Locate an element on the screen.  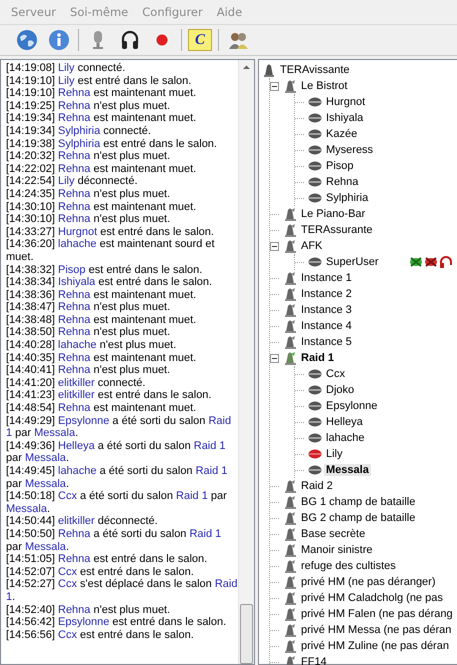
log-message: [14:40:41] Rehna n'est plus muet. is located at coordinates (89, 370).